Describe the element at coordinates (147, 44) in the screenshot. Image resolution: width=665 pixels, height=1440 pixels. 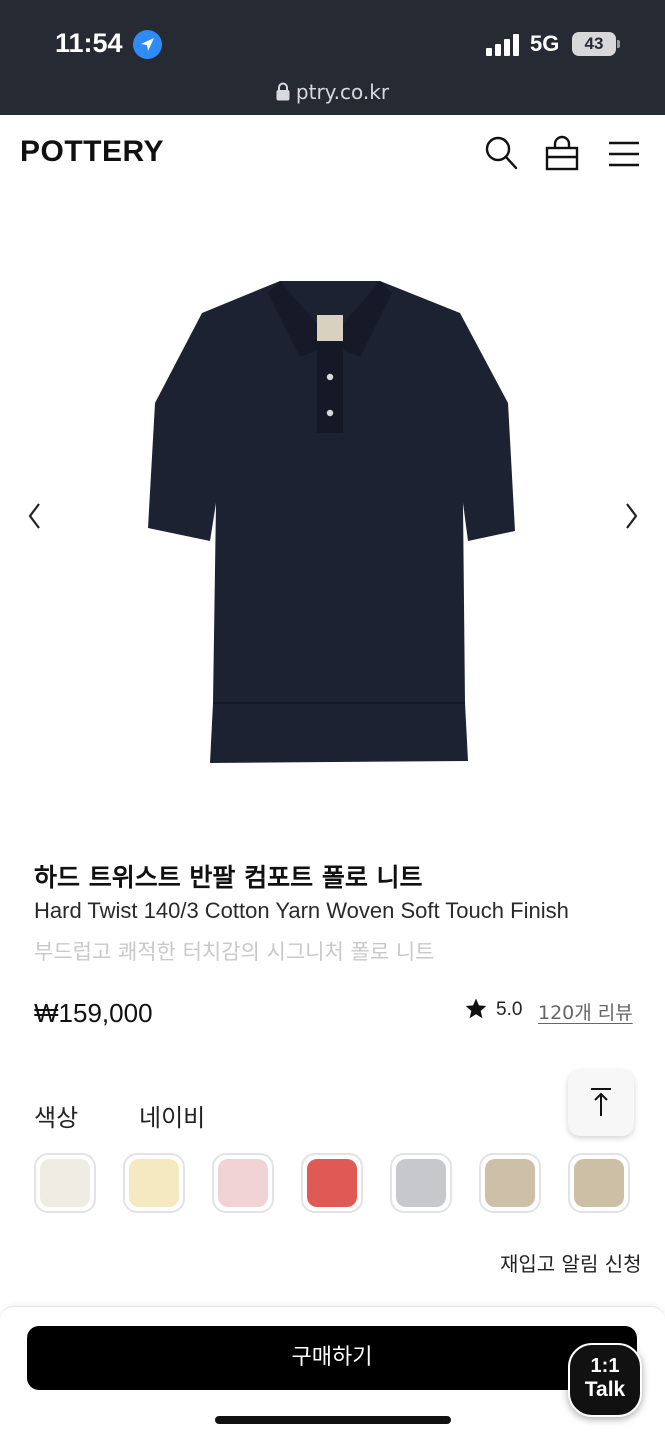
I see `location-arrow-icon` at that location.